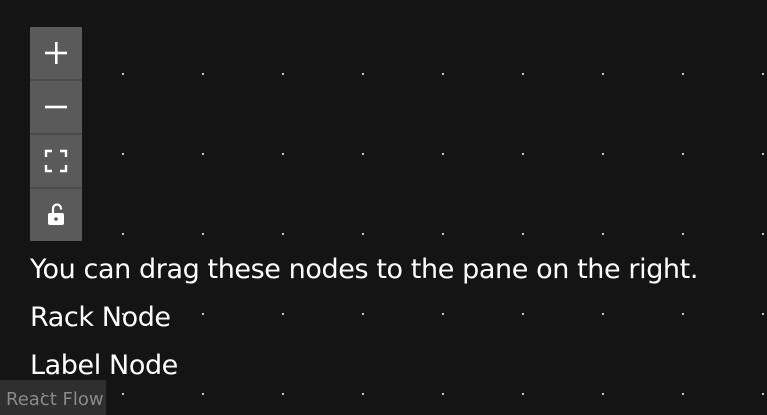 This screenshot has width=767, height=415. I want to click on minus-icon, so click(56, 107).